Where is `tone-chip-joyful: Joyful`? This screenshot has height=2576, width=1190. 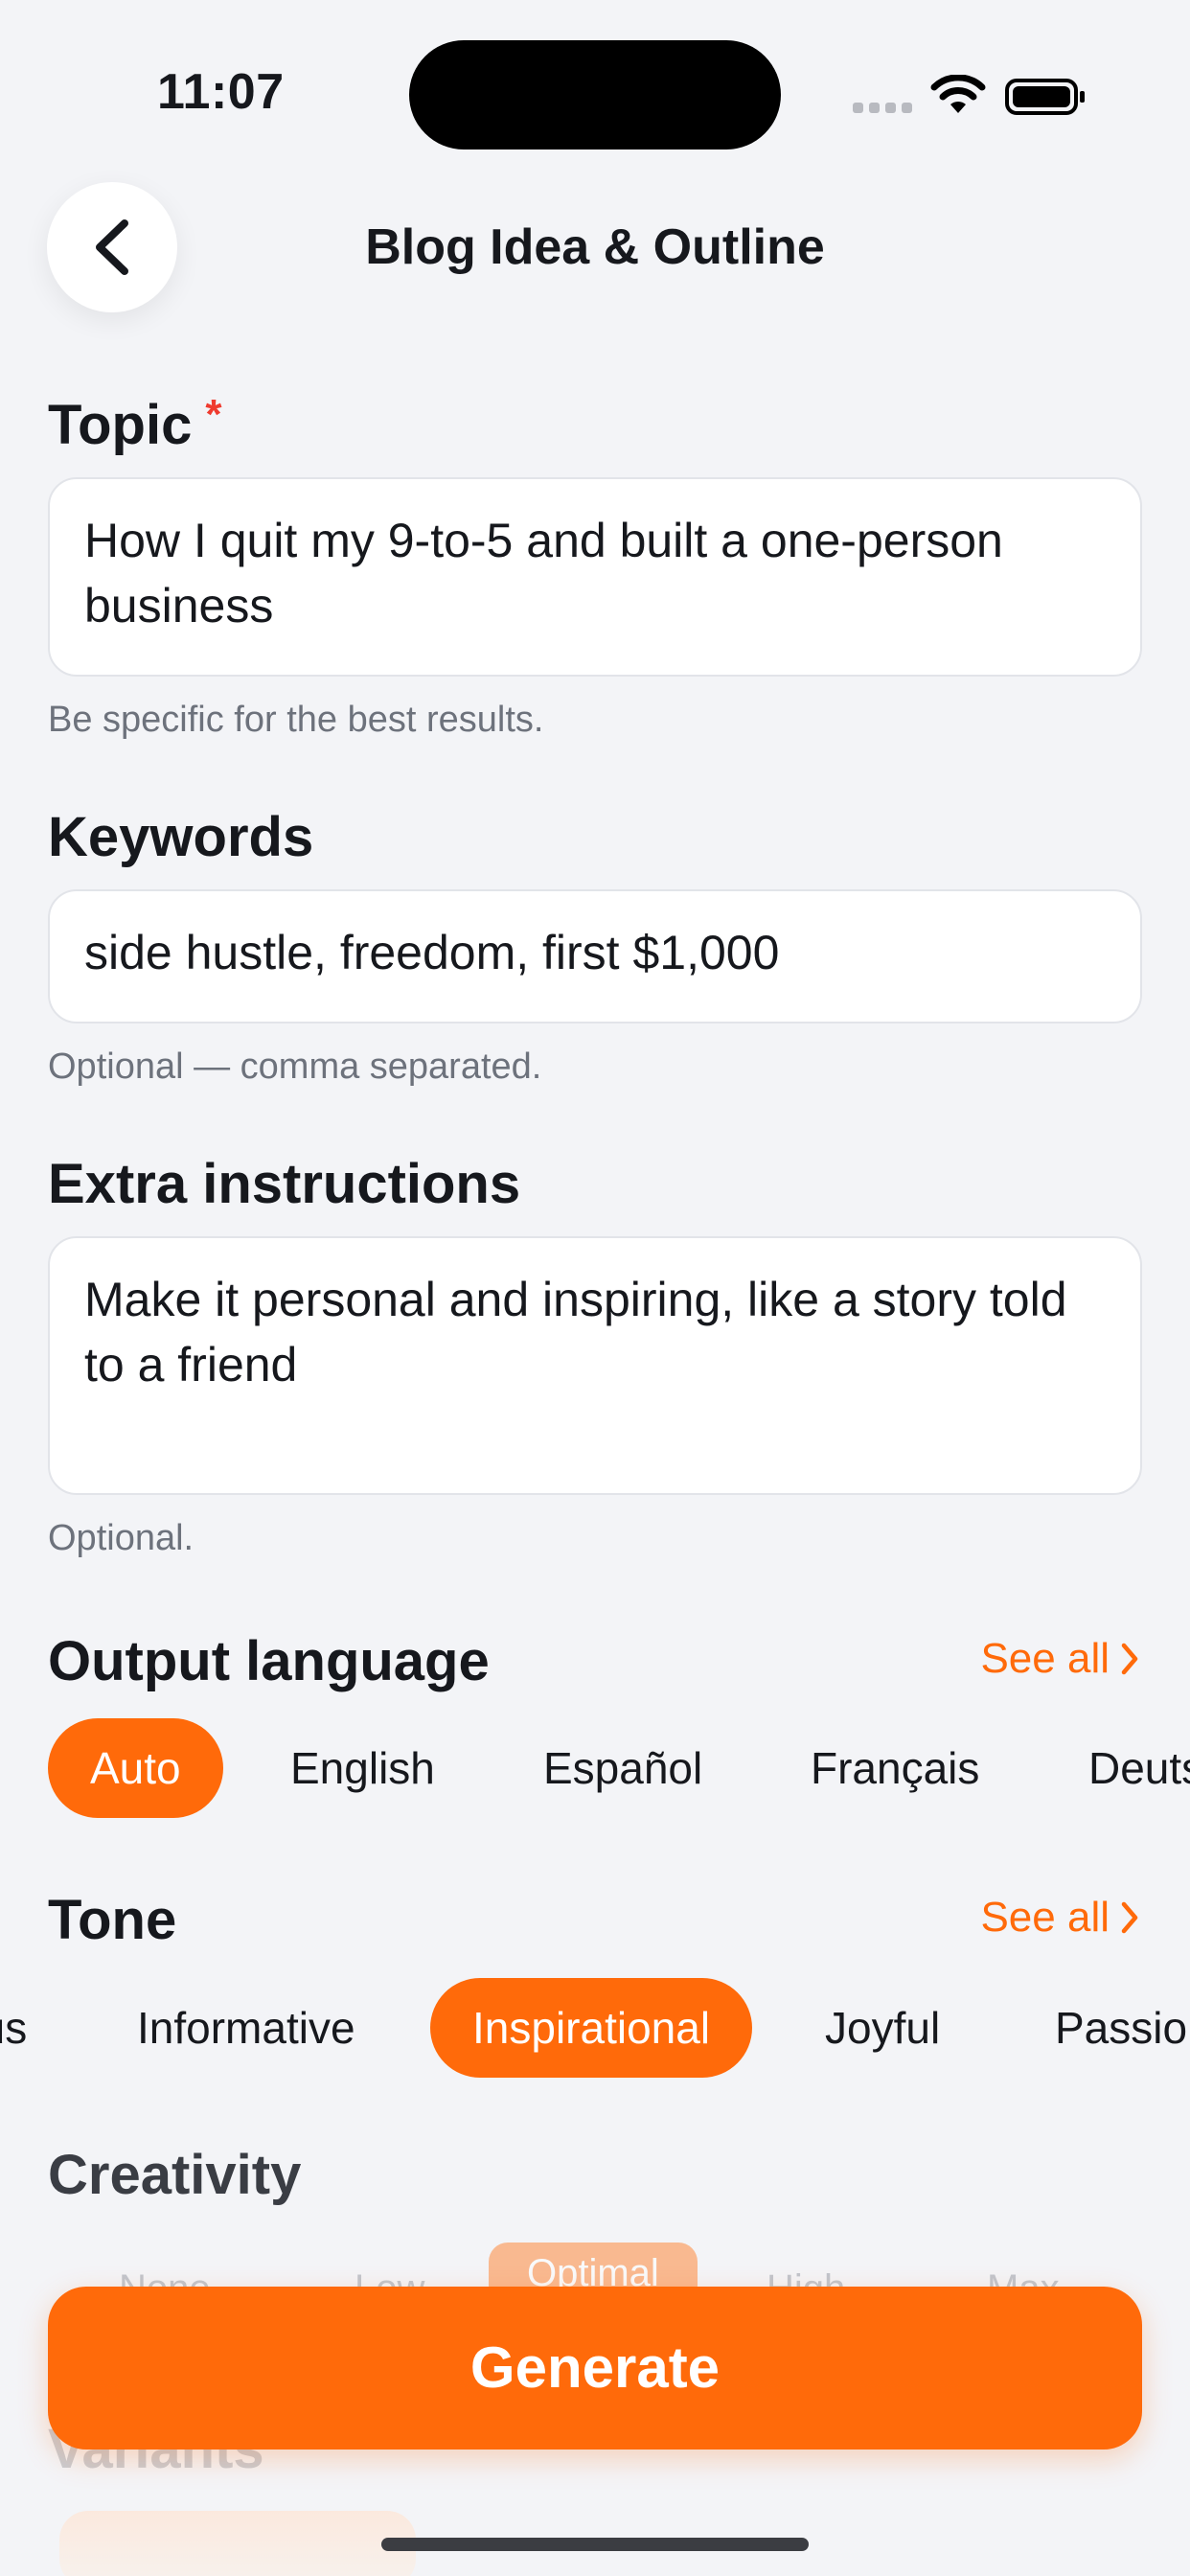 tone-chip-joyful: Joyful is located at coordinates (883, 2028).